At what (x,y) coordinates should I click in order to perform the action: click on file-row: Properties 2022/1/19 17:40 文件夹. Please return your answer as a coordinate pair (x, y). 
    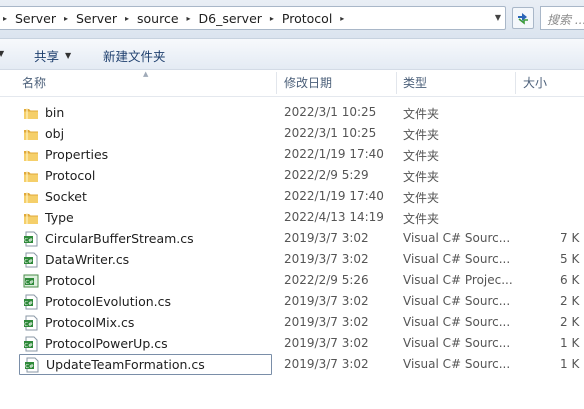
    Looking at the image, I should click on (292, 154).